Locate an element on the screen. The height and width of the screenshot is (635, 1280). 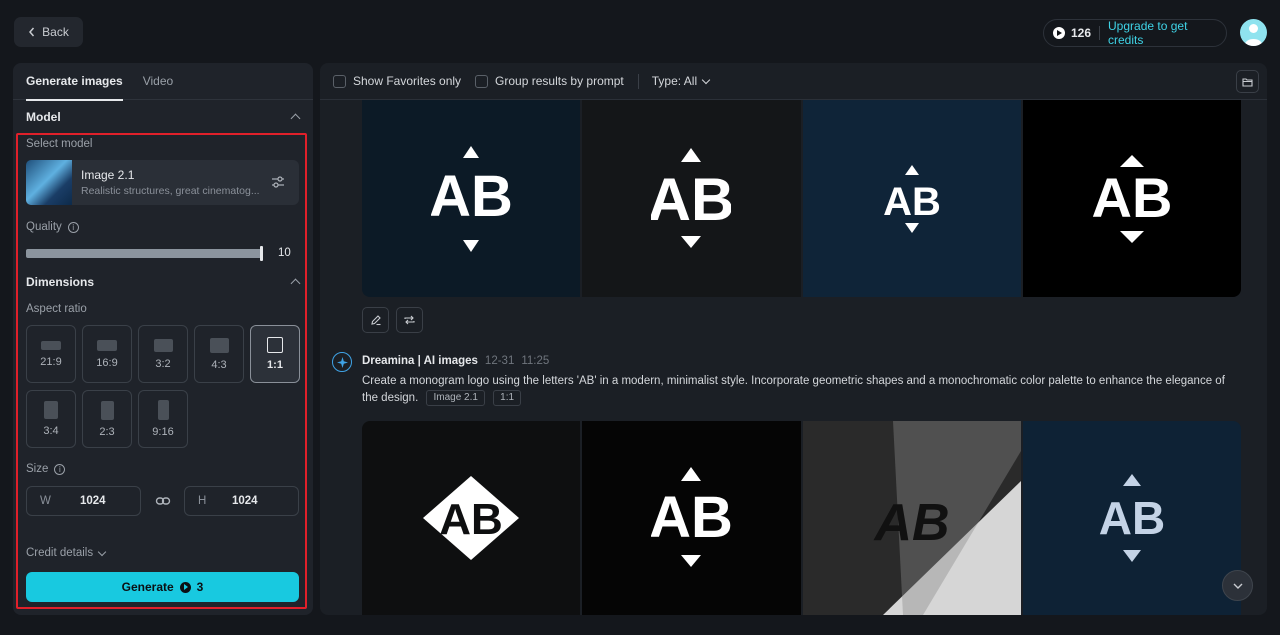
width-letter: W is located at coordinates (45, 501).